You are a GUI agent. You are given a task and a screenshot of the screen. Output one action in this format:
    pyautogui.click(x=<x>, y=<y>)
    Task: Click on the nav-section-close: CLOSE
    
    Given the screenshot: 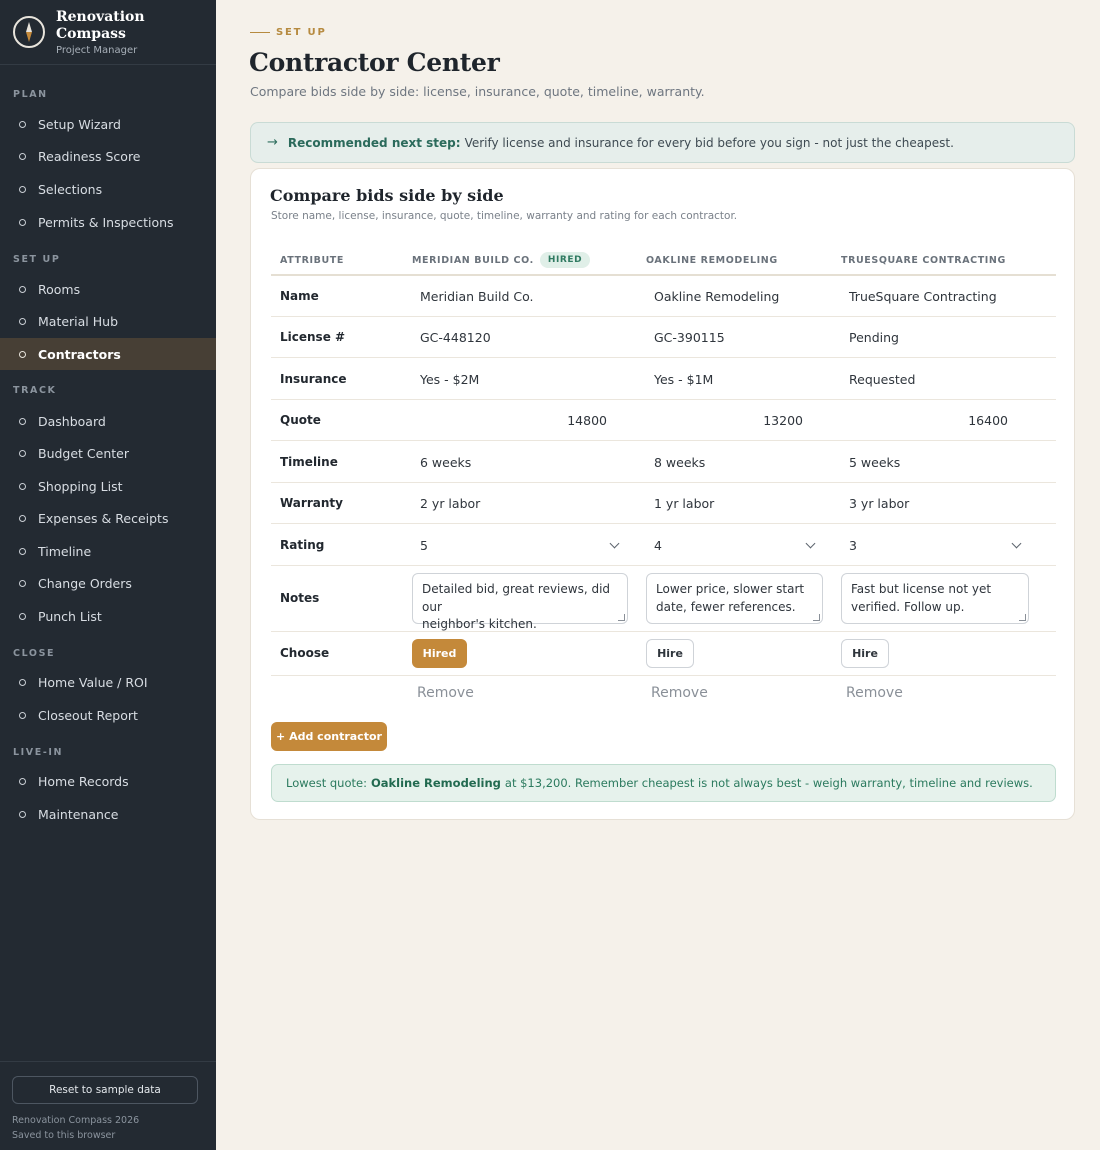 What is the action you would take?
    pyautogui.click(x=34, y=653)
    